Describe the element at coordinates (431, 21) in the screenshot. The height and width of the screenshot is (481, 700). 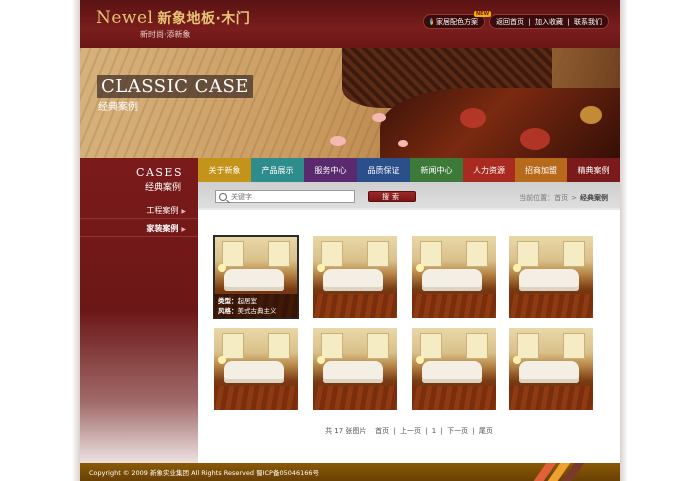
I see `palette-icon` at that location.